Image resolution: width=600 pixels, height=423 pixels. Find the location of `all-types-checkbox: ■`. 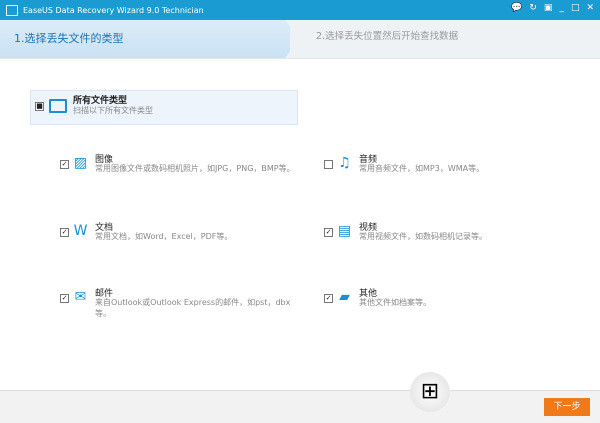

all-types-checkbox: ■ is located at coordinates (39, 106).